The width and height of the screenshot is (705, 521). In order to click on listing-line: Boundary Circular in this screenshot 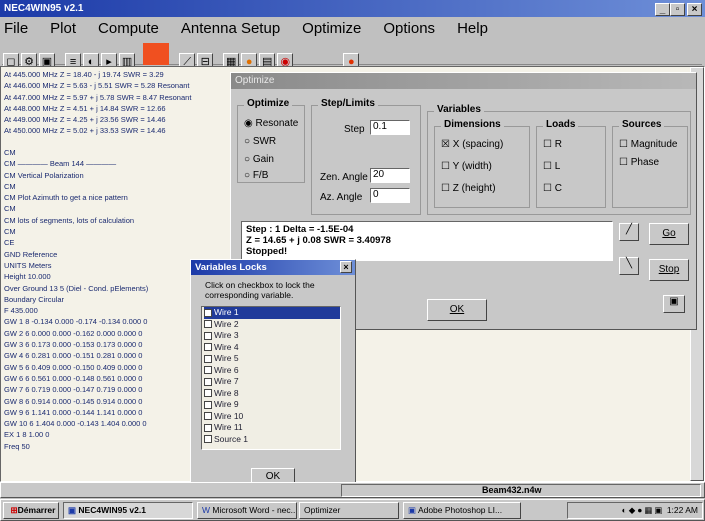, I will do `click(34, 299)`.